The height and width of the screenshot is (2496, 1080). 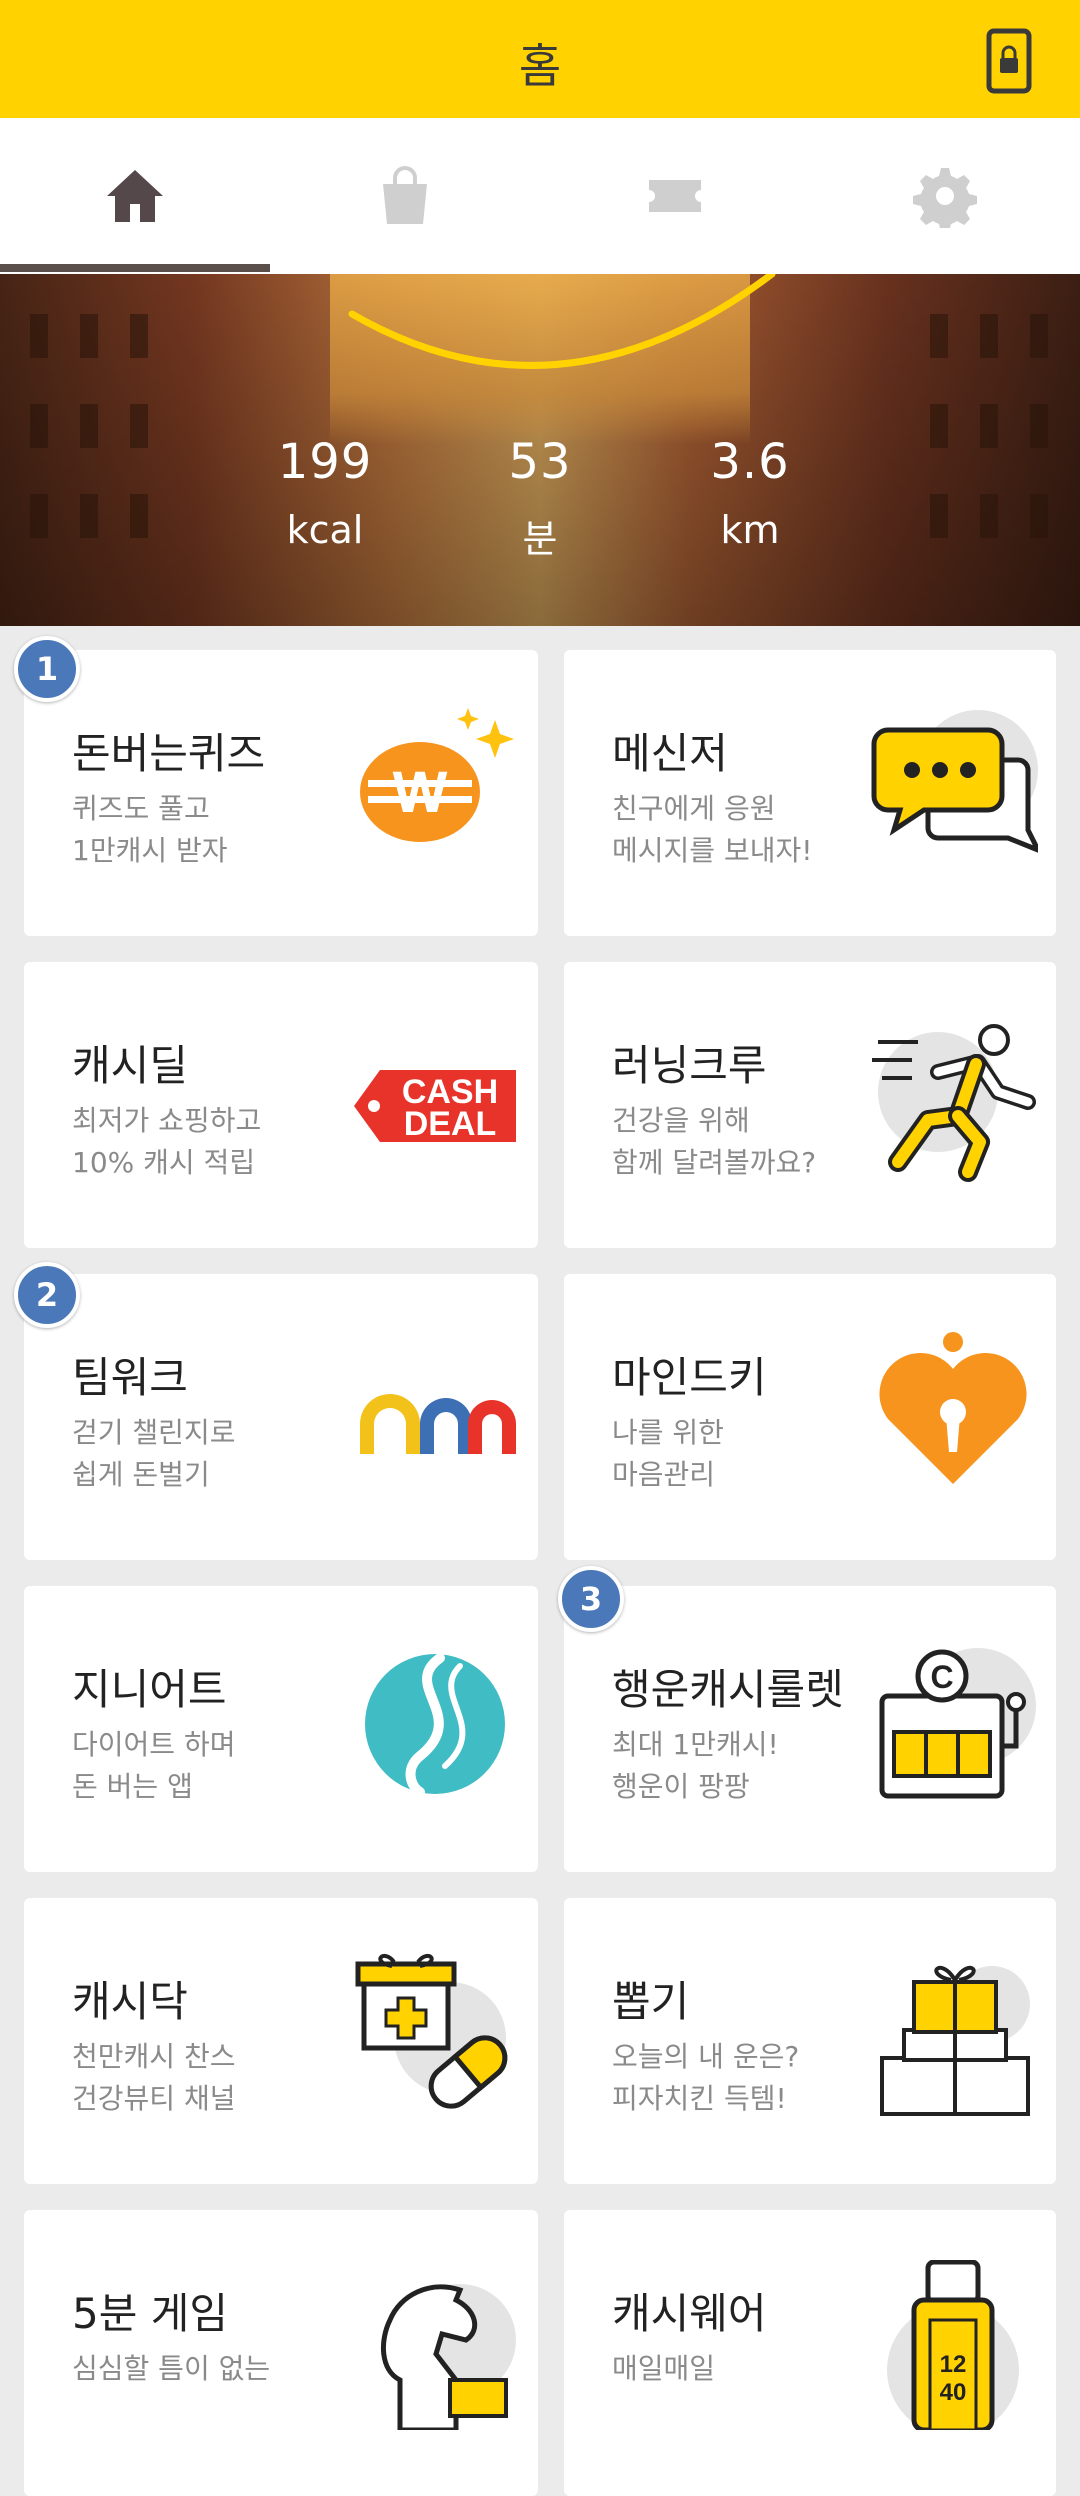 What do you see at coordinates (154, 1453) in the screenshot?
I see `card-description: 걷기 챌린지로 쉽게 돈벌기` at bounding box center [154, 1453].